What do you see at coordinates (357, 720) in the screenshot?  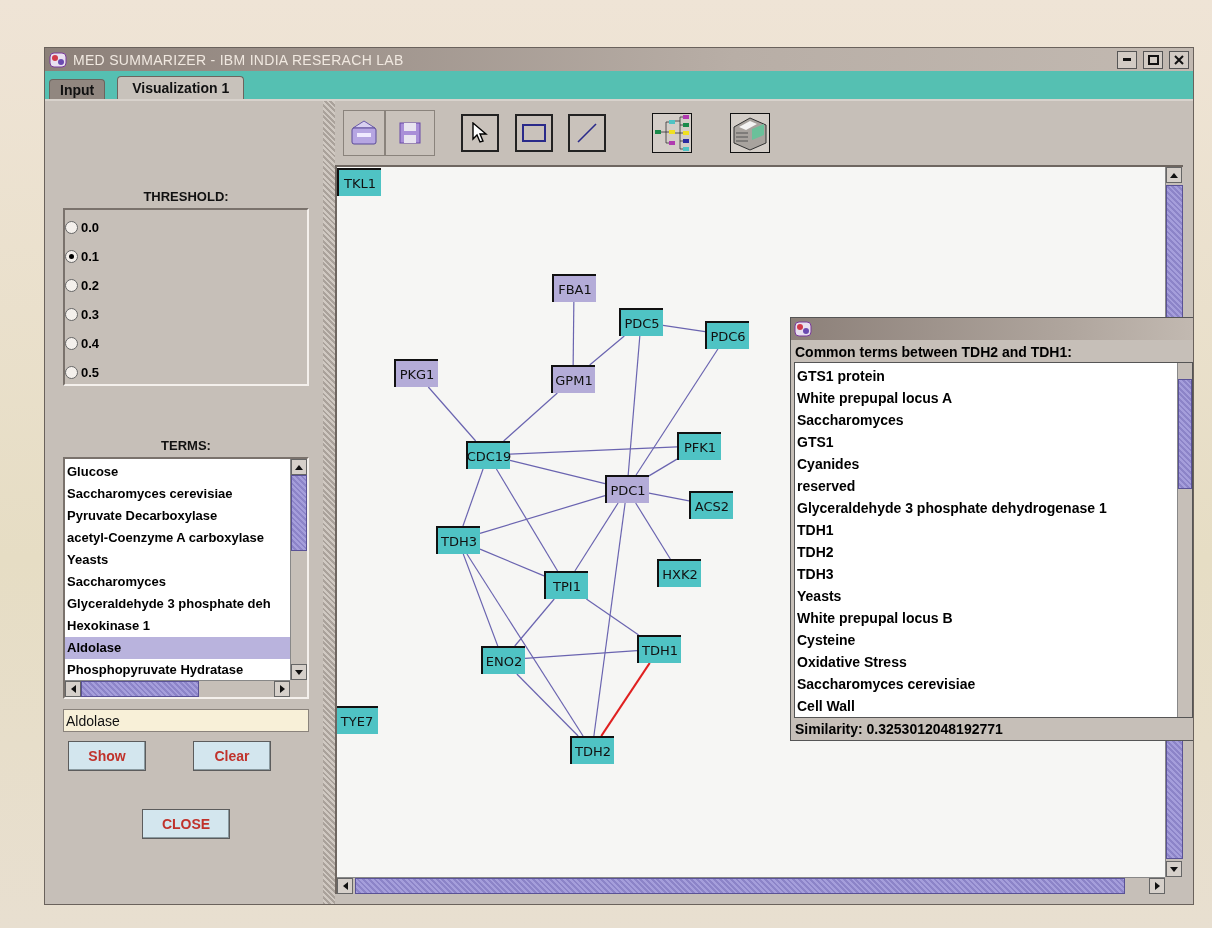 I see `graph-node: TYE7` at bounding box center [357, 720].